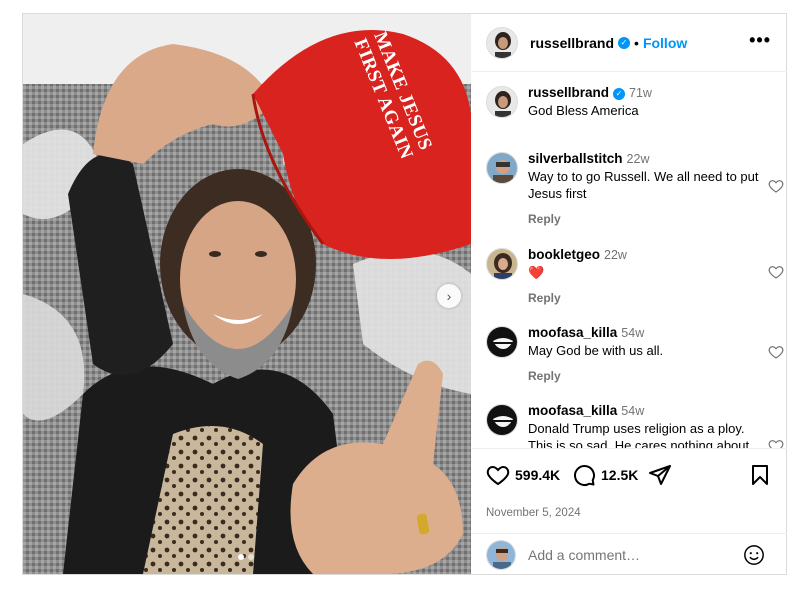 This screenshot has width=800, height=589. Describe the element at coordinates (596, 350) in the screenshot. I see `comment-text: May God be with us all.` at that location.